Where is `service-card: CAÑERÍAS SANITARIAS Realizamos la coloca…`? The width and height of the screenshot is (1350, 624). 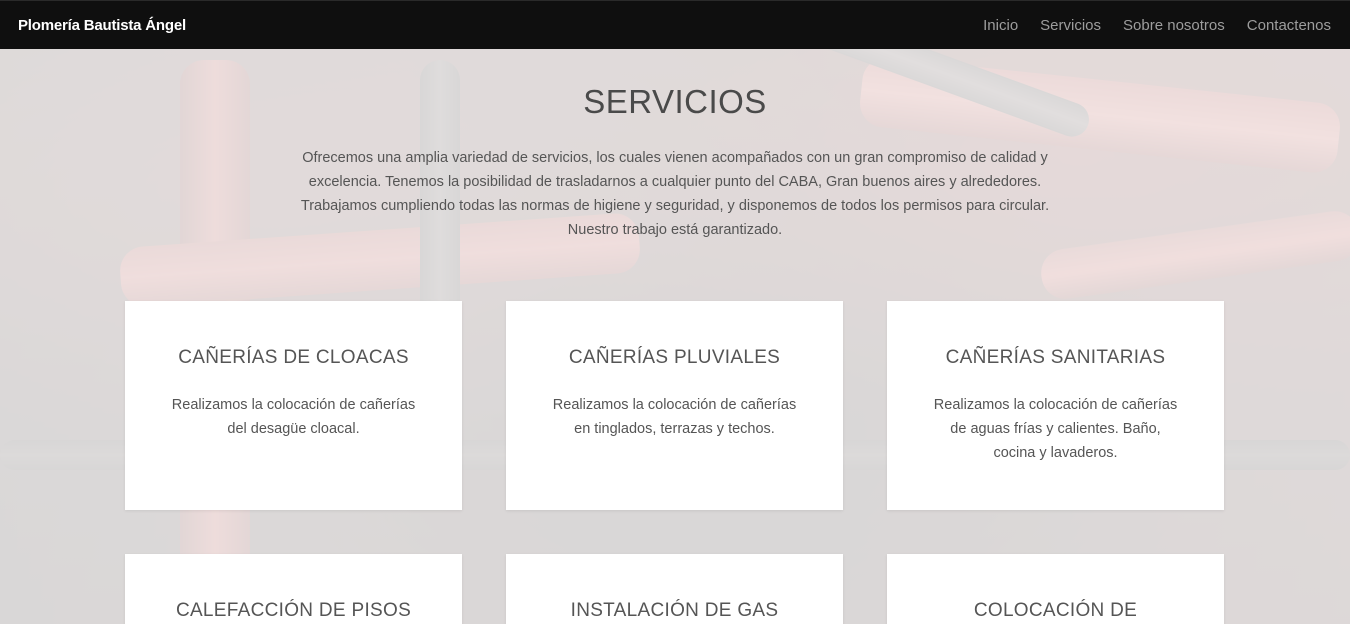
service-card: CAÑERÍAS SANITARIAS Realizamos la coloca… is located at coordinates (1055, 405).